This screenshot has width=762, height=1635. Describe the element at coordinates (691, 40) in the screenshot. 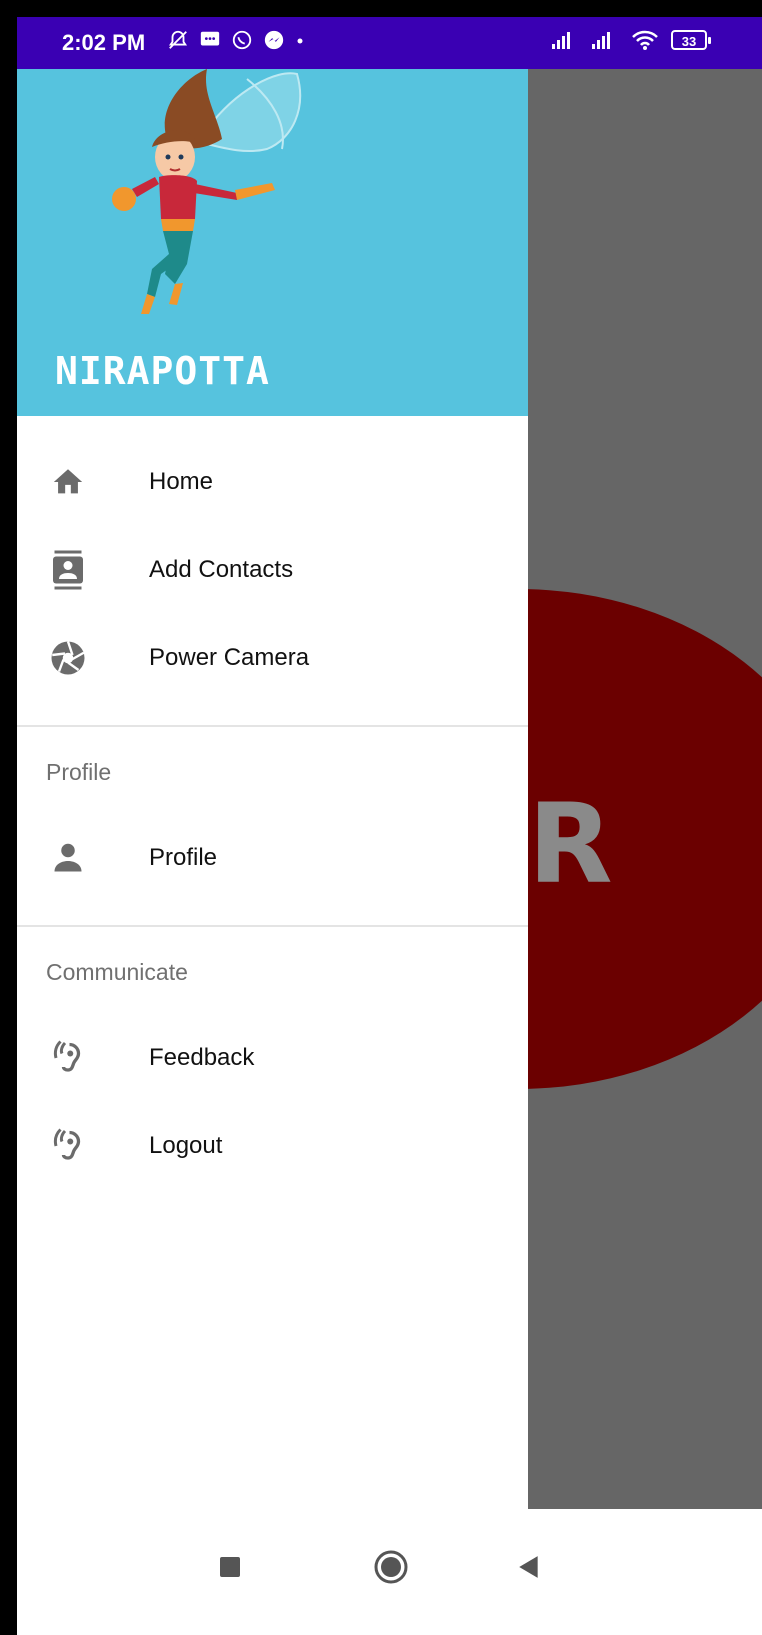

I see `battery-icon: 33` at that location.